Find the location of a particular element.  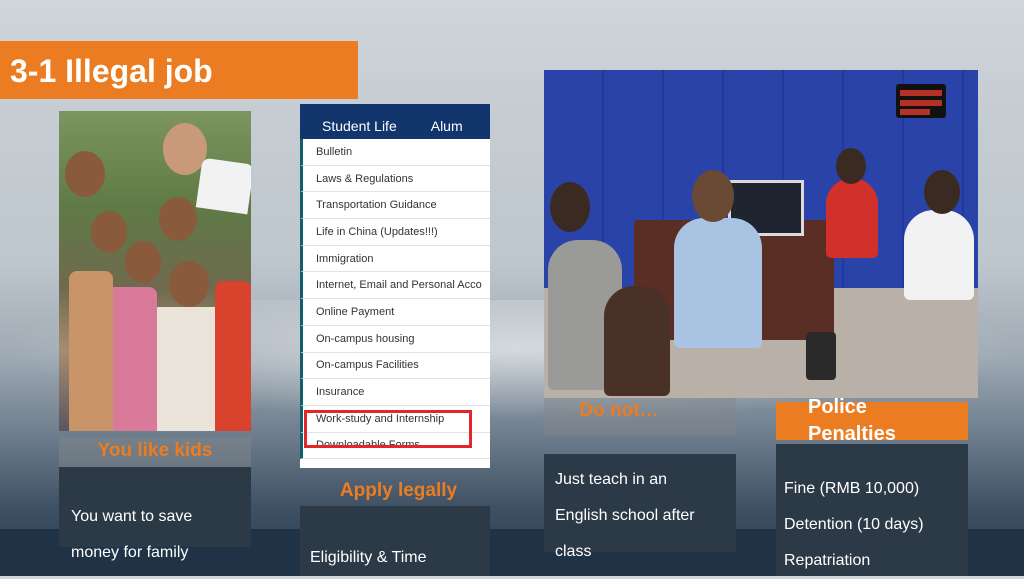

menu-item-insurance: Insurance is located at coordinates (395, 392).